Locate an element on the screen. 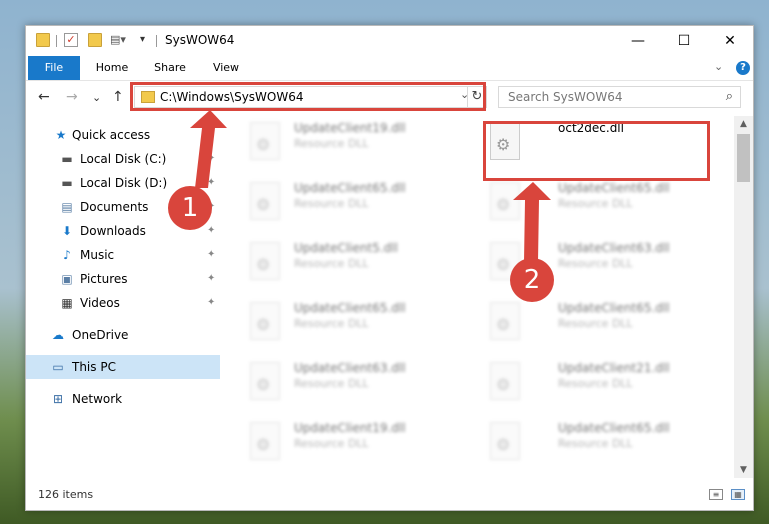 This screenshot has height=524, width=769. sidebar-item-label: Music is located at coordinates (97, 255).